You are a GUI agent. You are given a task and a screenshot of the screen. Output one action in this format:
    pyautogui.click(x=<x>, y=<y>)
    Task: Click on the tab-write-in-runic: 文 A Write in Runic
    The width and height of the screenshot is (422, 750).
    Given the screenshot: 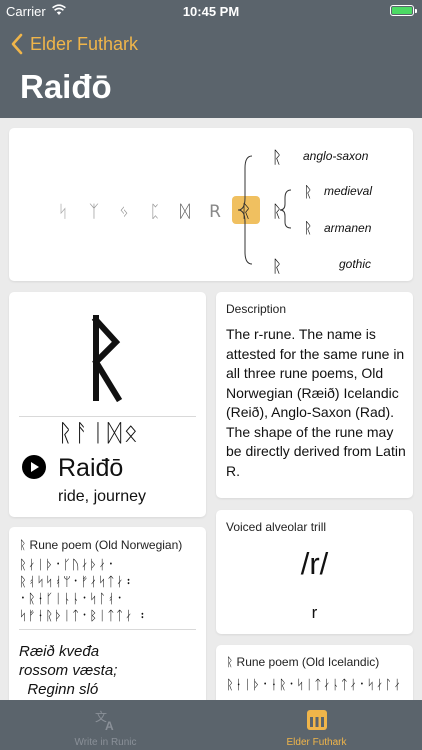 What is the action you would take?
    pyautogui.click(x=105, y=725)
    